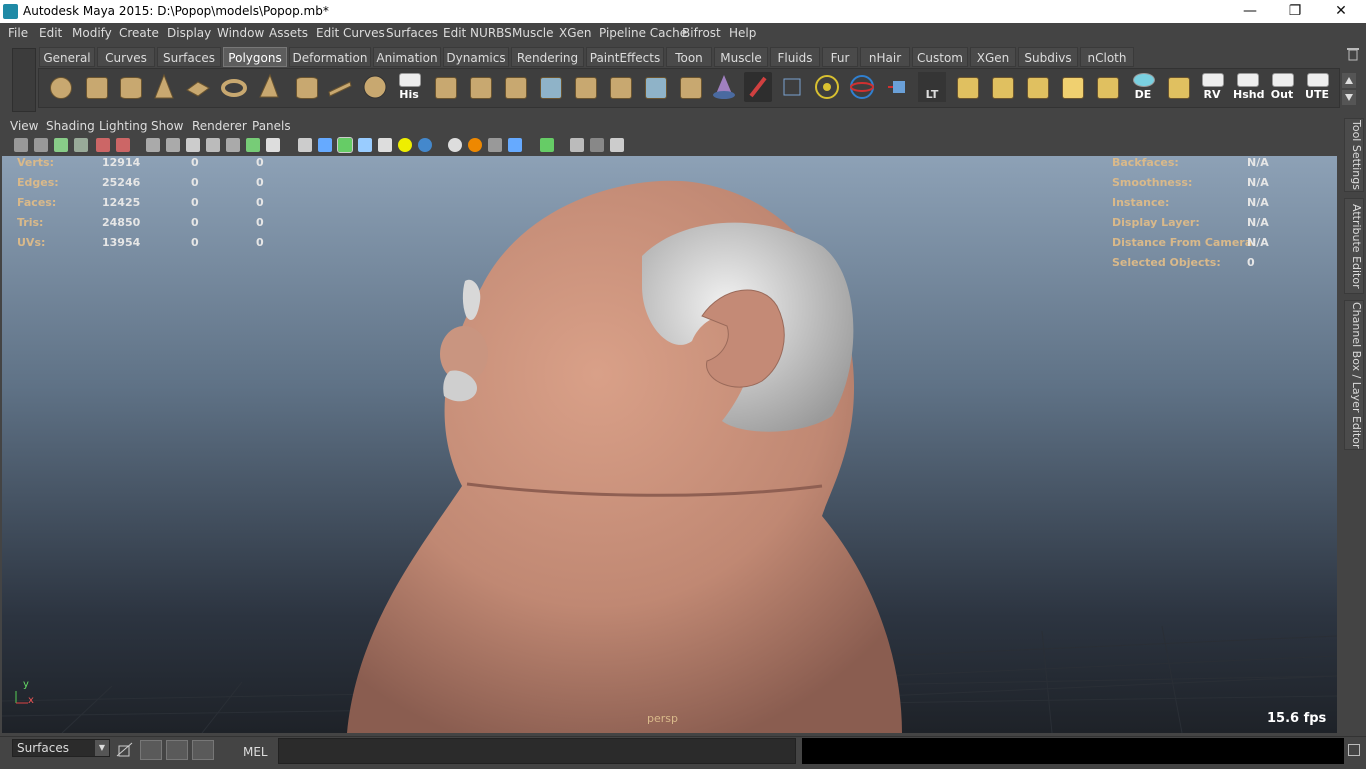 This screenshot has height=769, width=1366. I want to click on shelf-tab-general: General, so click(67, 57).